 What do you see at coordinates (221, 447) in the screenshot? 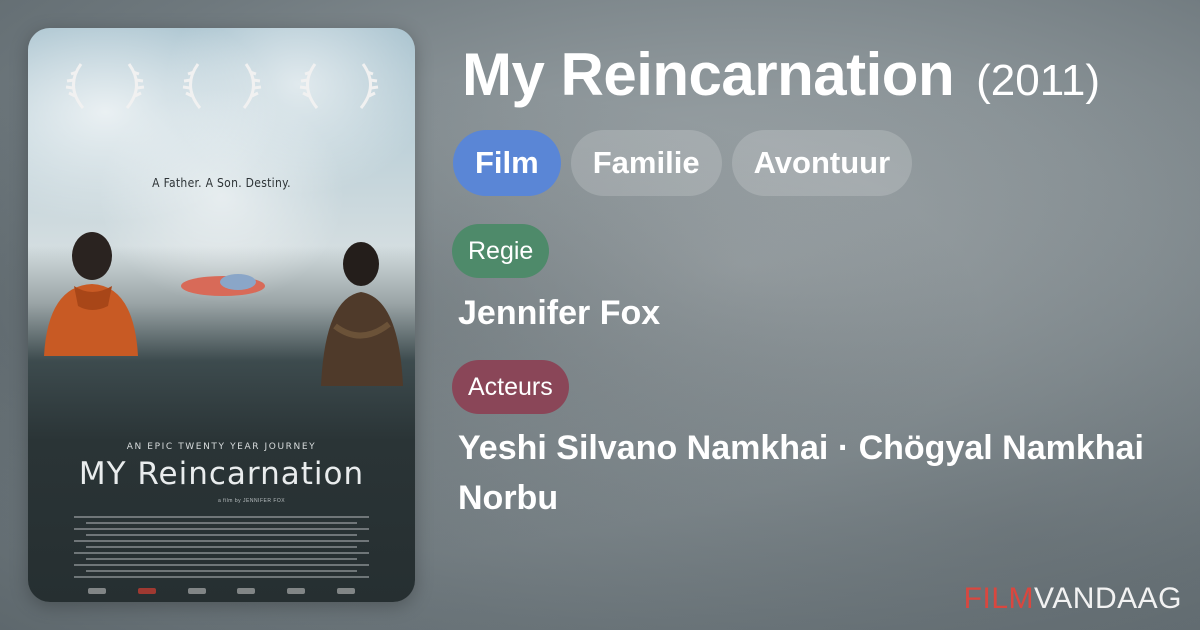
I see `poster-subtitle: AN EPIC TWENTY YEAR JOURNEY` at bounding box center [221, 447].